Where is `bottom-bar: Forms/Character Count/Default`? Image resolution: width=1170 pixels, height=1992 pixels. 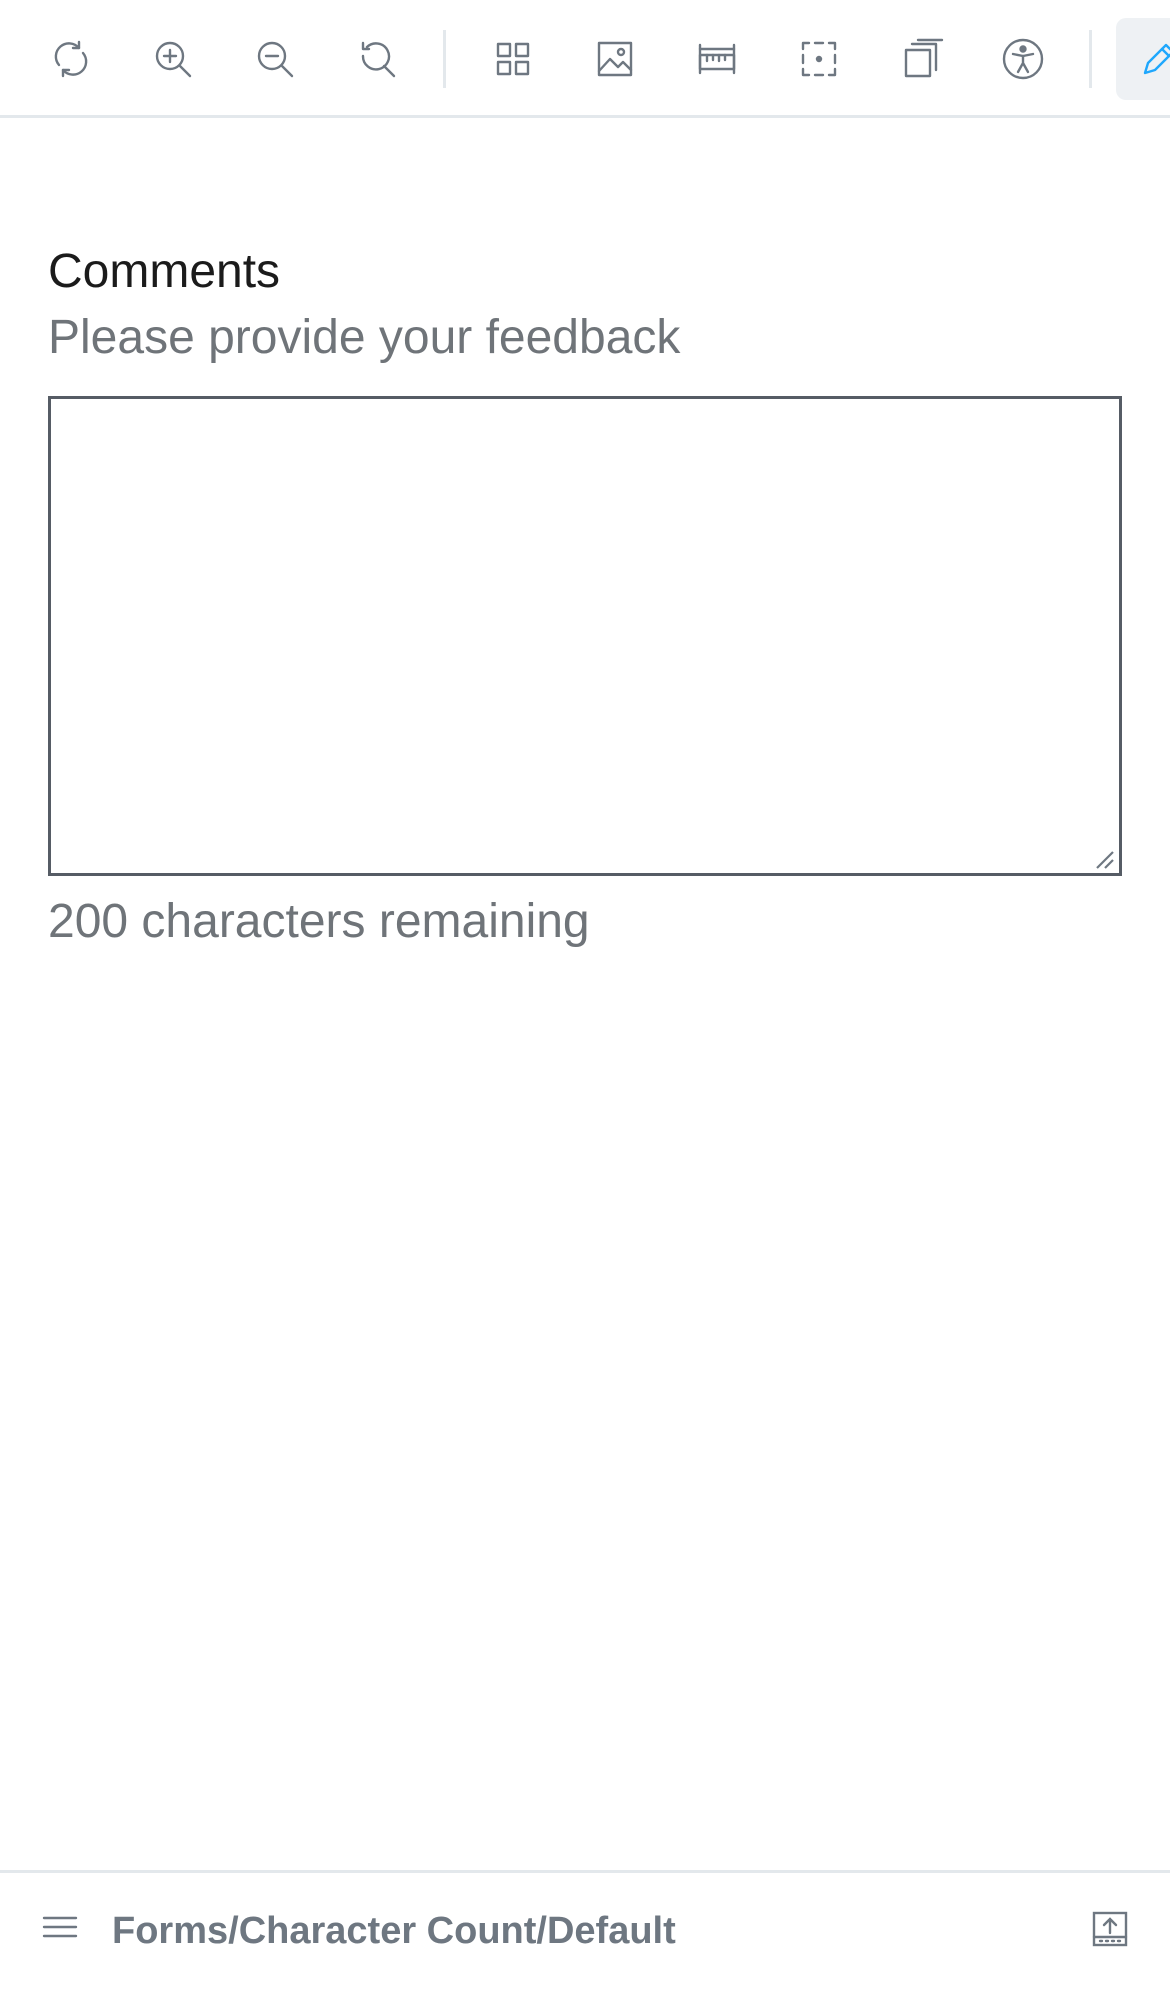 bottom-bar: Forms/Character Count/Default is located at coordinates (585, 1931).